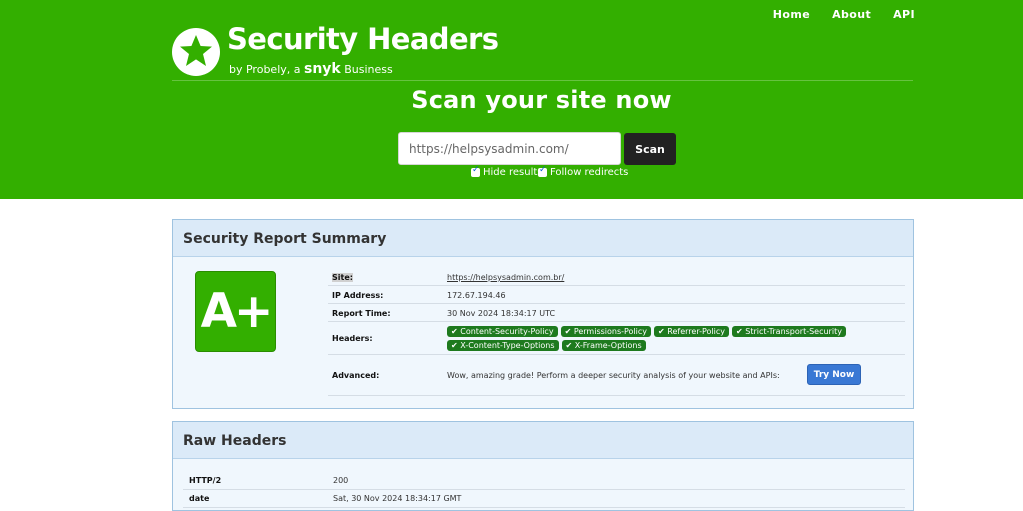 The width and height of the screenshot is (1023, 511). Describe the element at coordinates (606, 331) in the screenshot. I see `header-badge: ✔ Permissions-Policy` at that location.